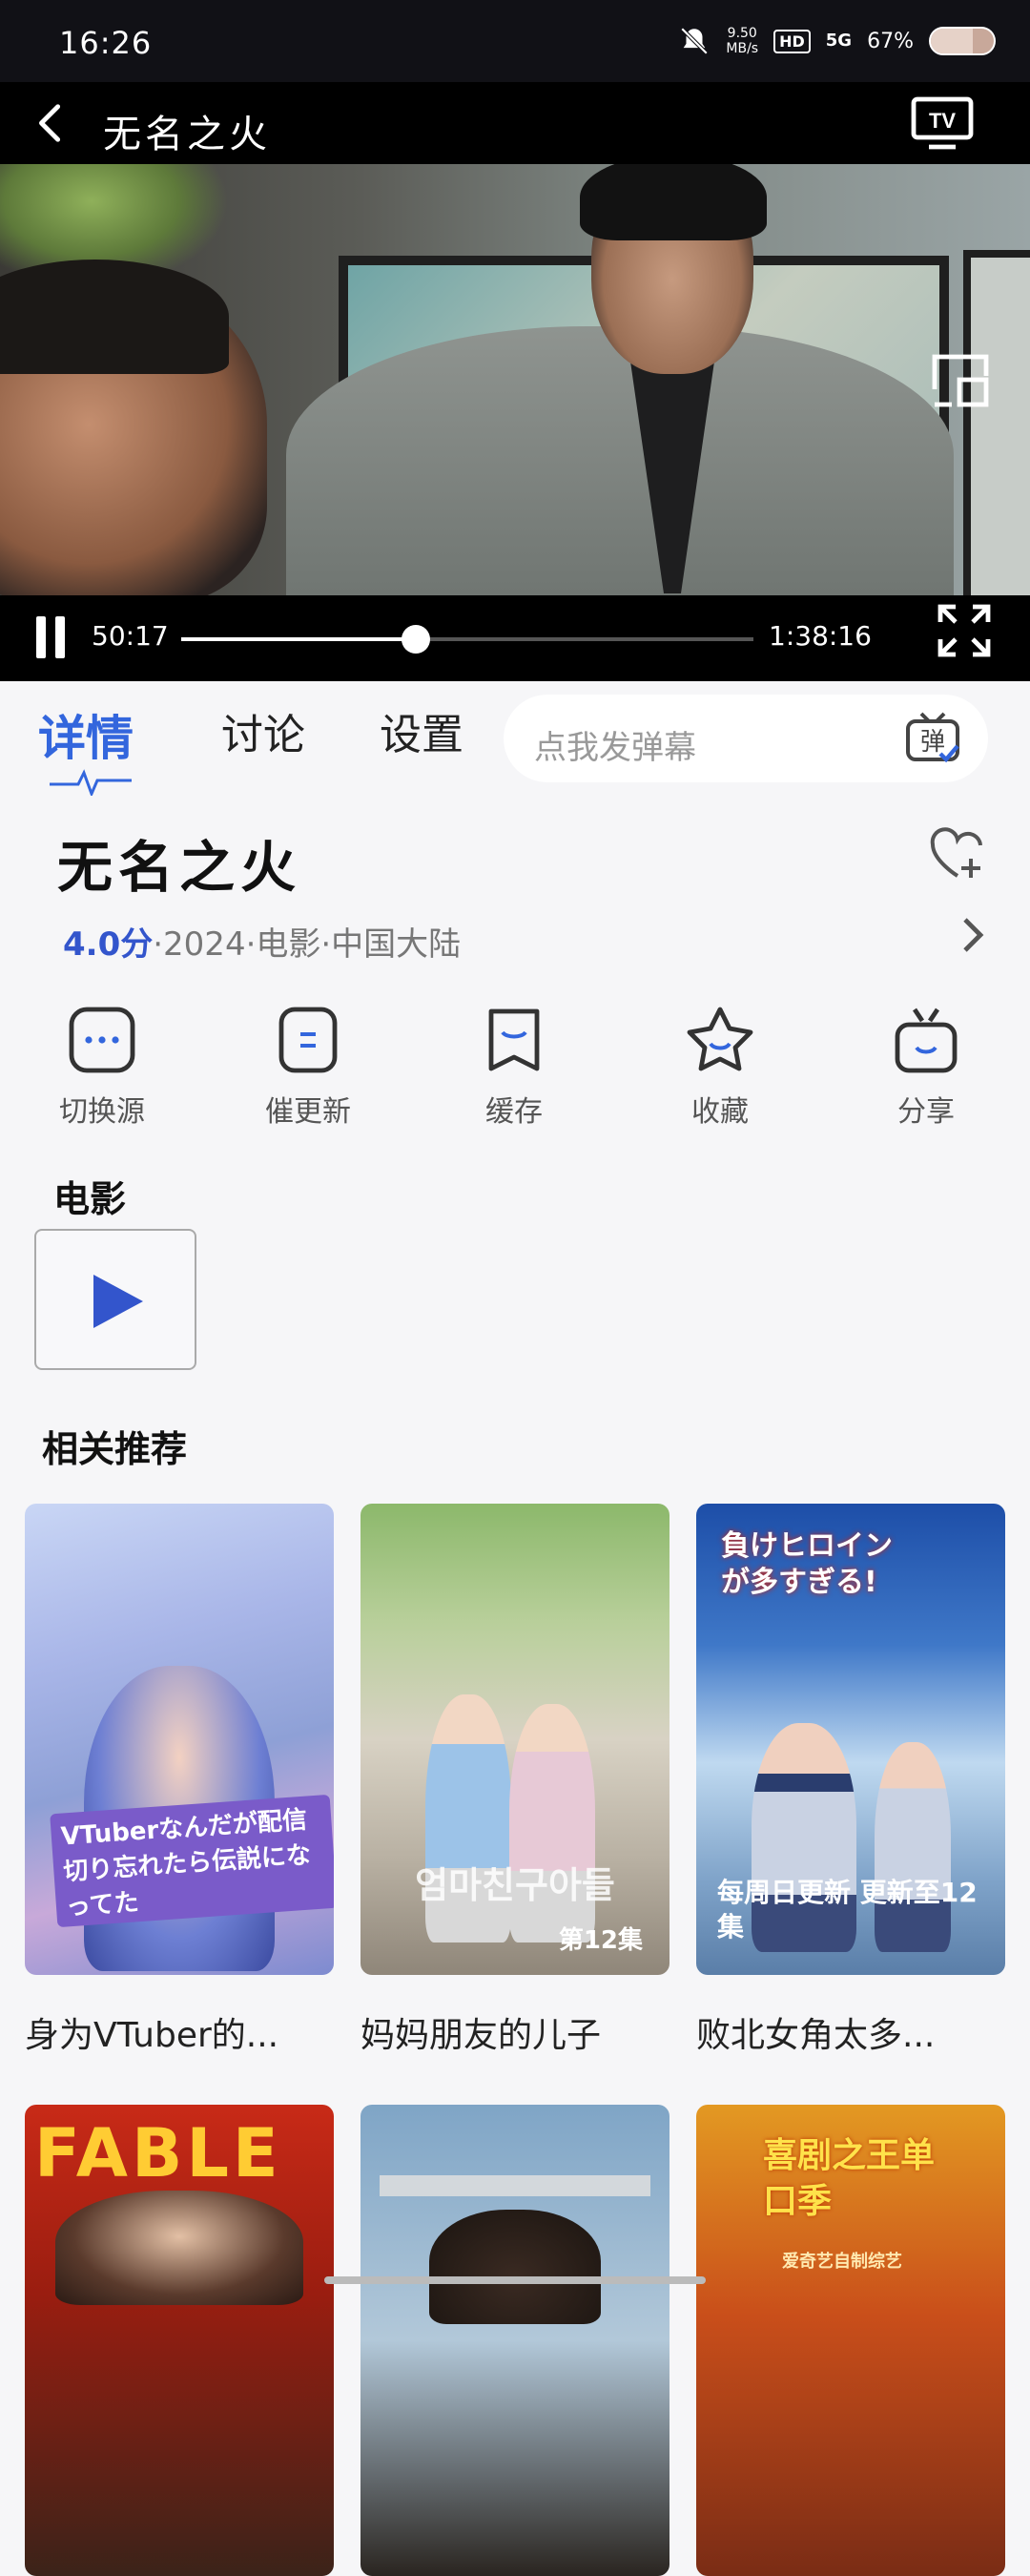  I want to click on danmu-input: 点我发弹幕 弹, so click(746, 738).